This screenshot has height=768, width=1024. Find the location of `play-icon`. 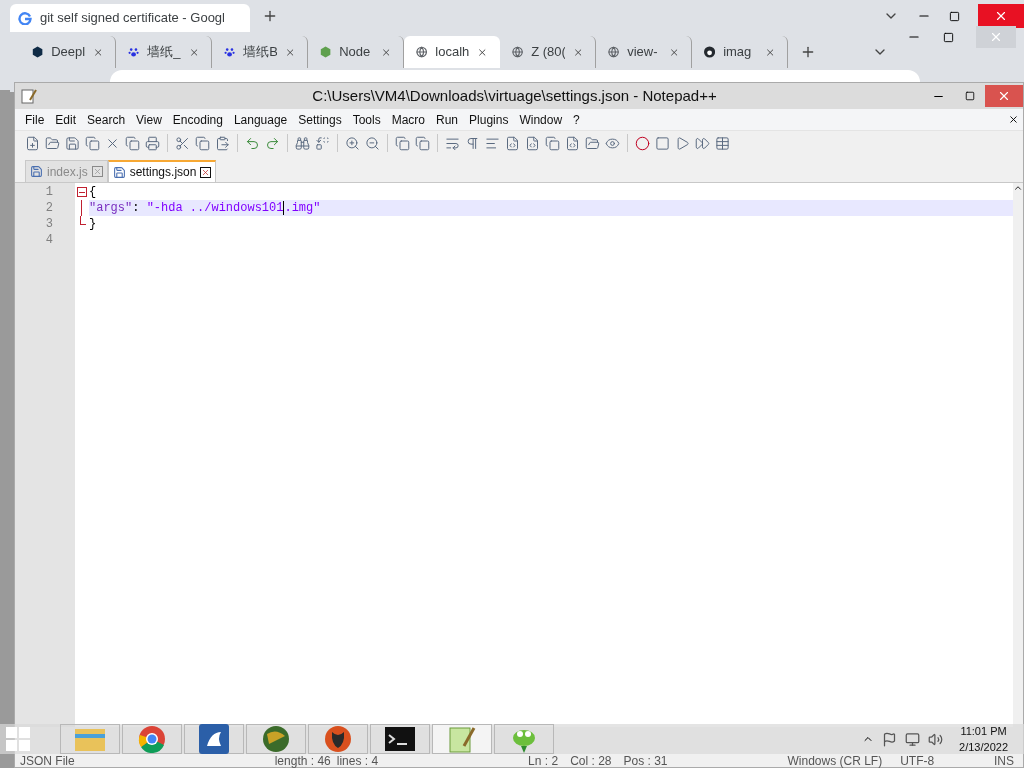

play-icon is located at coordinates (682, 143).